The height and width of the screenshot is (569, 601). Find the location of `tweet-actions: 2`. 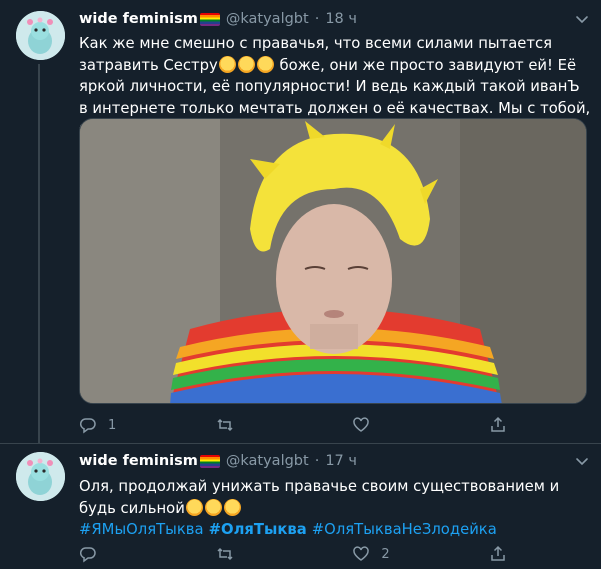

tweet-actions: 2 is located at coordinates (299, 554).